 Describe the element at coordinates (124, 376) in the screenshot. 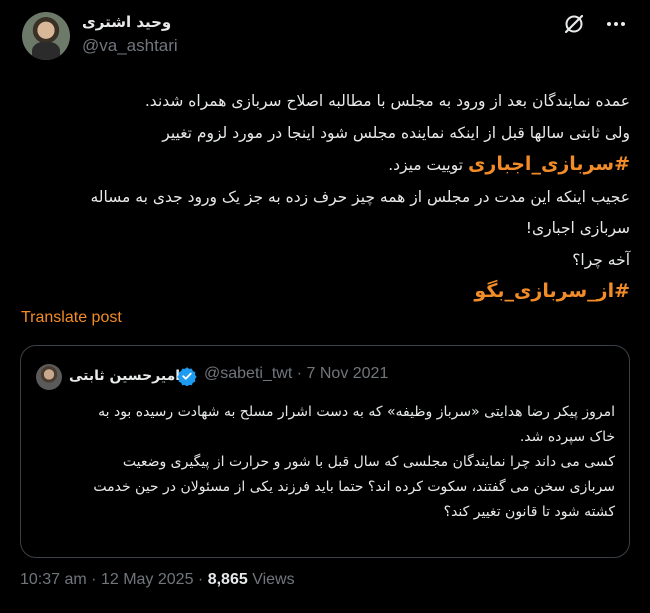

I see `quoted-author-name: امیرحسین ثابتی` at that location.